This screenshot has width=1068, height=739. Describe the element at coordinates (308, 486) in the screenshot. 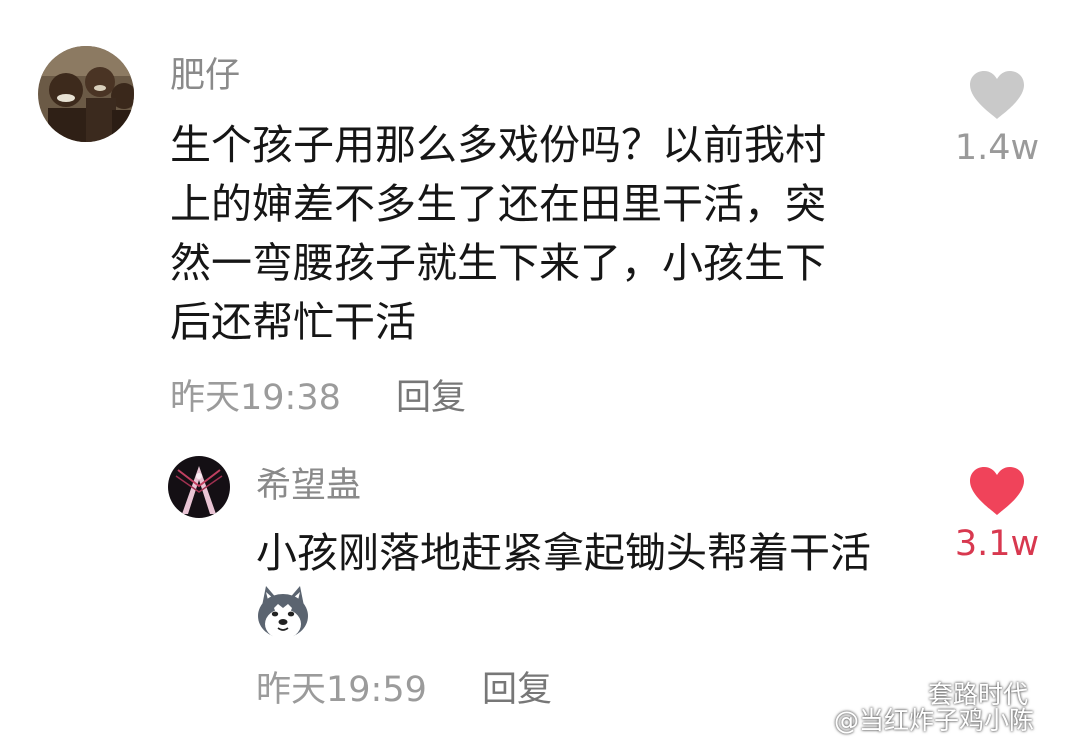

I see `reply-username: 希望蛊` at that location.